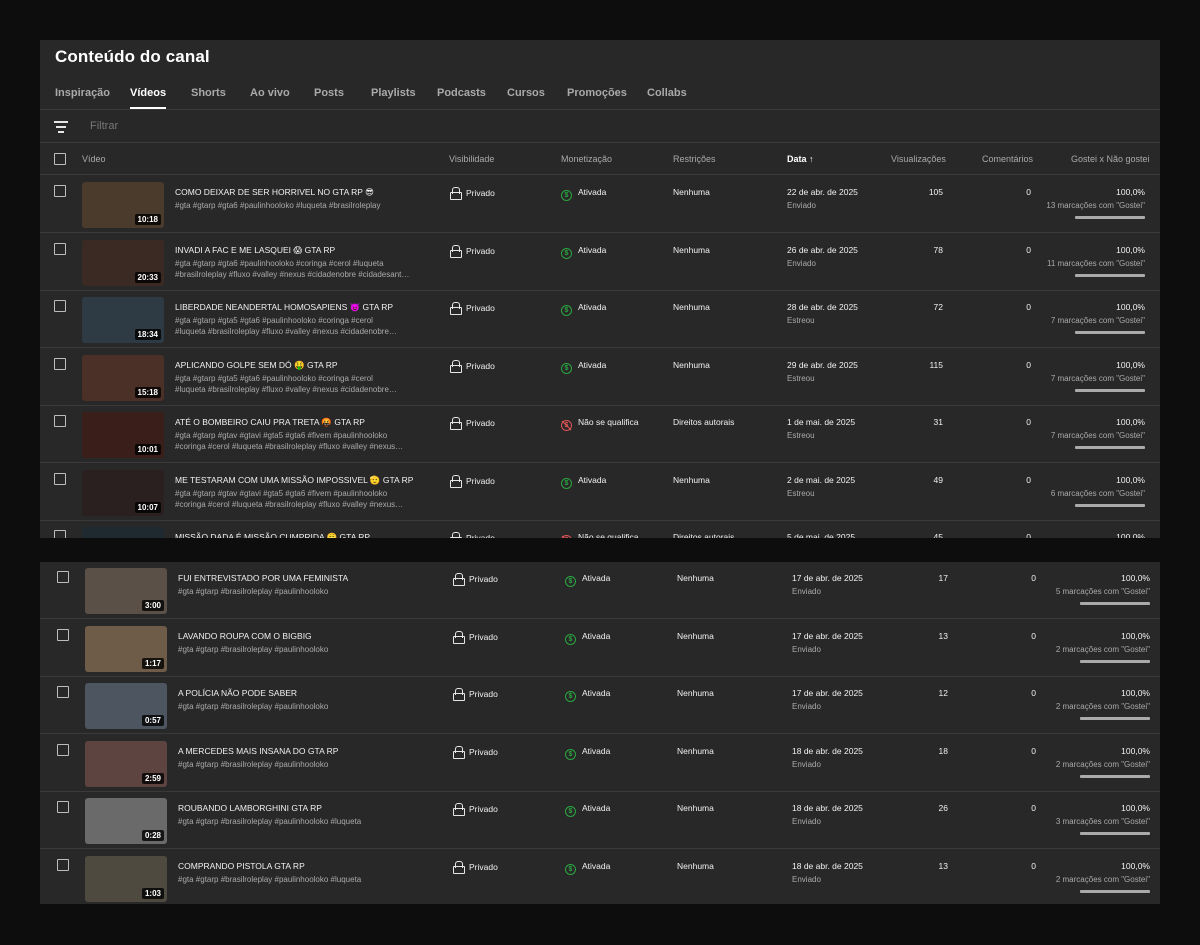 Image resolution: width=1200 pixels, height=945 pixels. Describe the element at coordinates (597, 93) in the screenshot. I see `tab-promocoes: Promoções` at that location.